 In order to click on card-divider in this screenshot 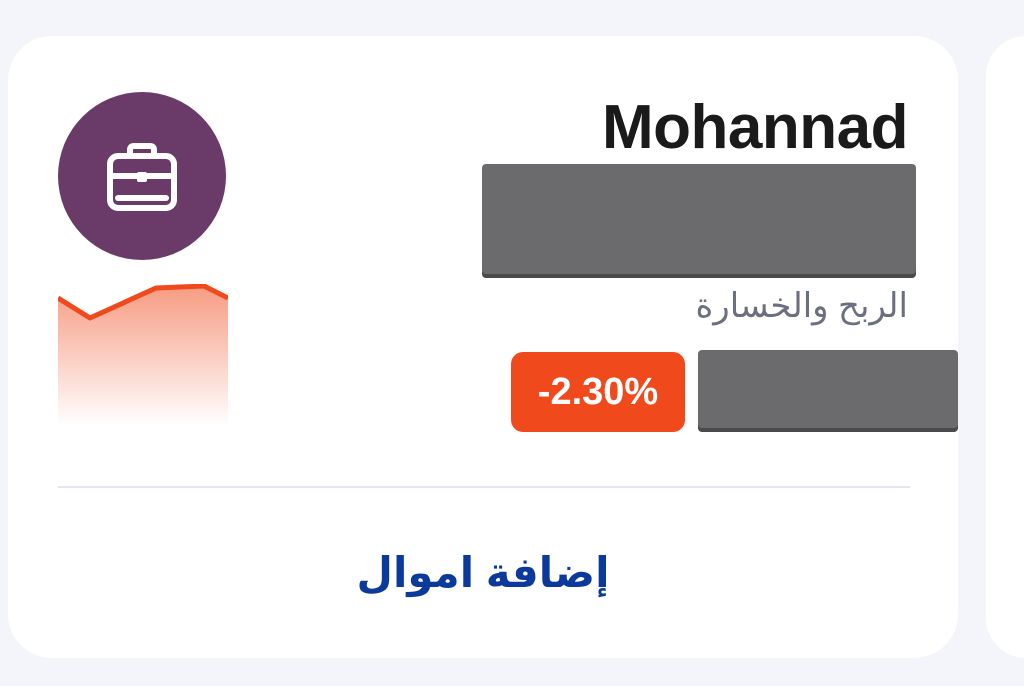, I will do `click(484, 487)`.